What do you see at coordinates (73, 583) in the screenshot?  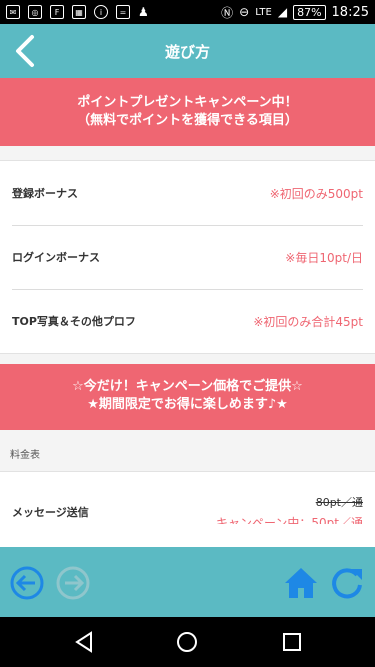 I see `forward-circle-icon` at bounding box center [73, 583].